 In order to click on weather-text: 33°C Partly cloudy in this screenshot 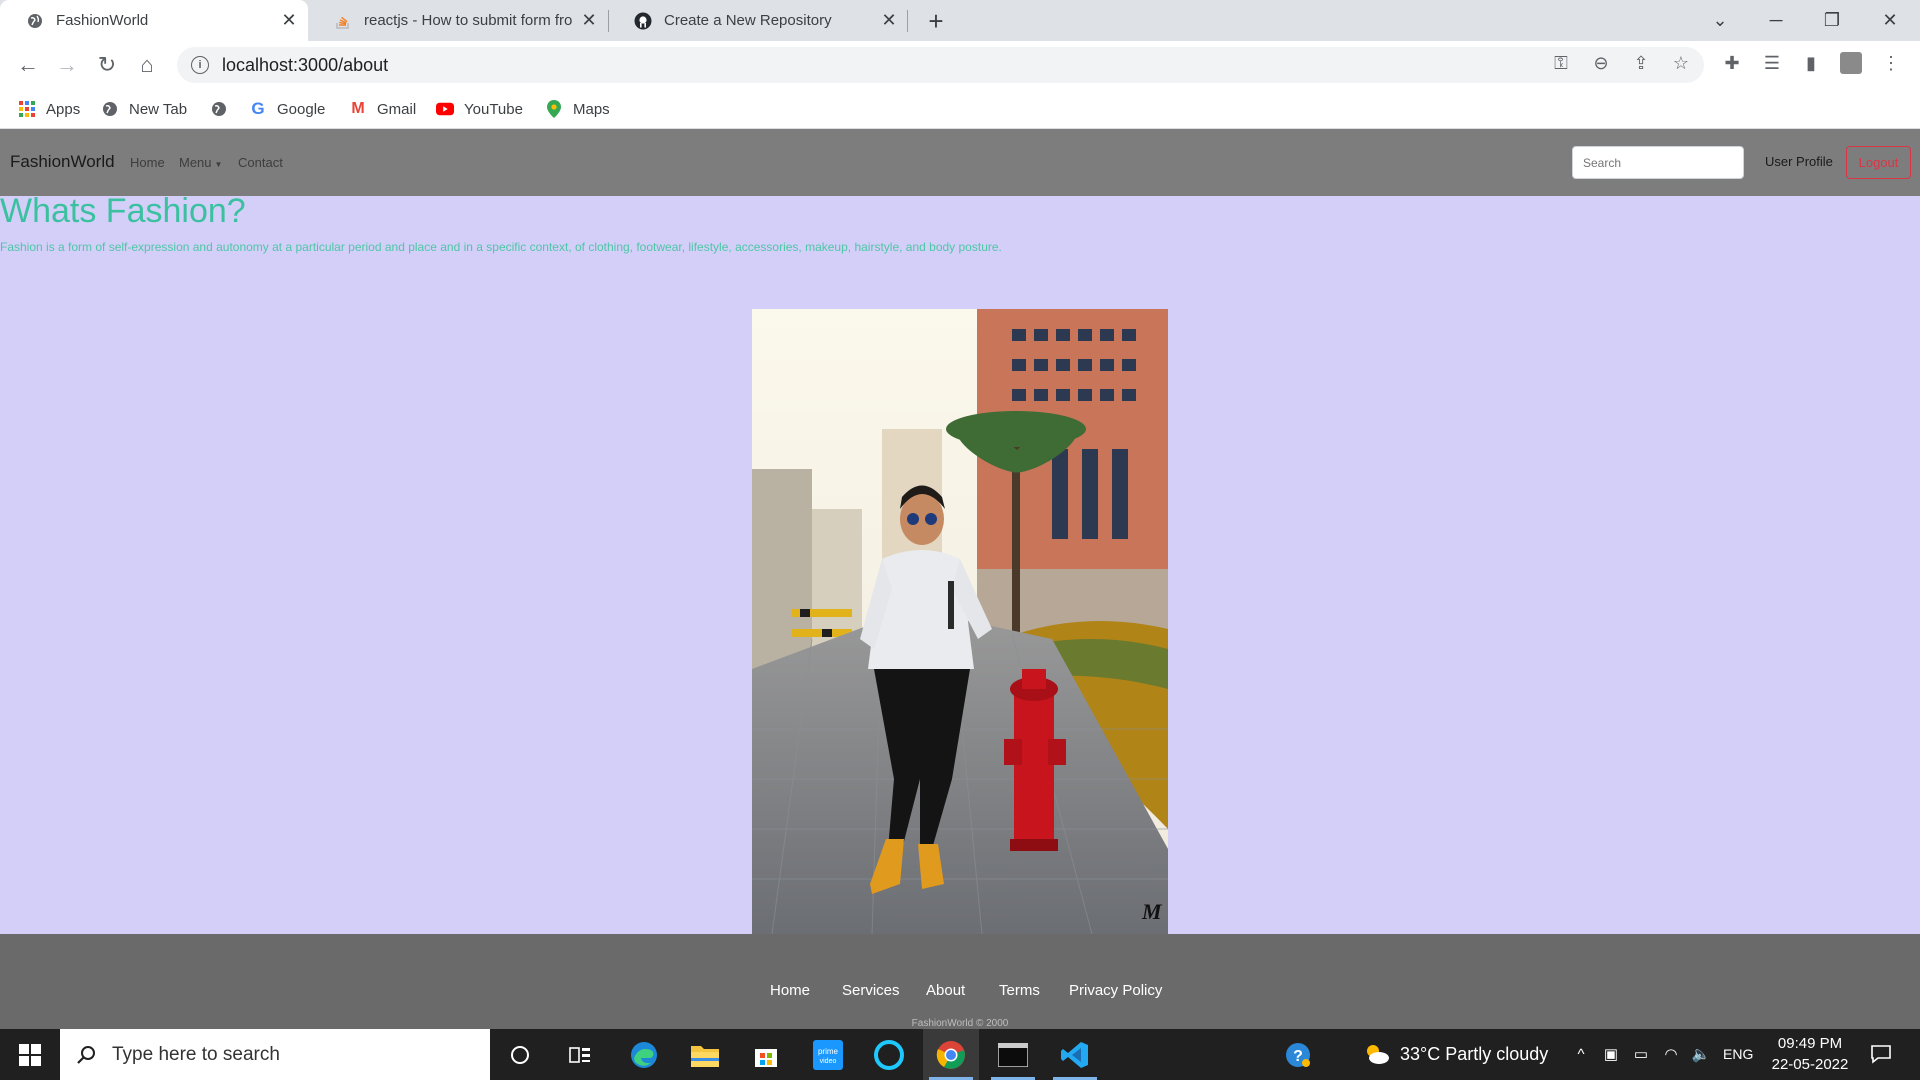, I will do `click(1474, 1054)`.